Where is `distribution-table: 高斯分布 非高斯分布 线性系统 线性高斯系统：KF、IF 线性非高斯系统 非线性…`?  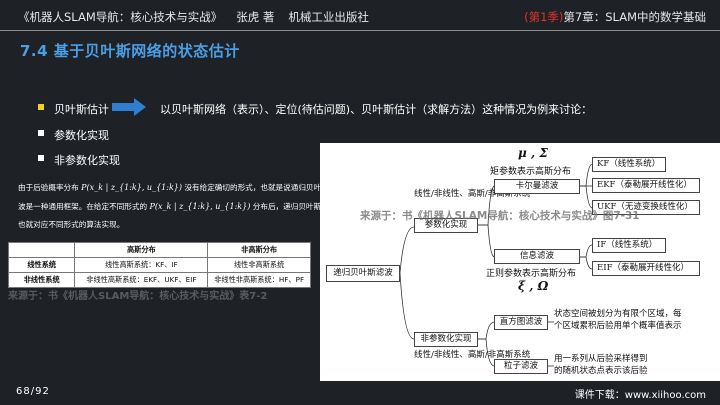 distribution-table: 高斯分布 非高斯分布 线性系统 线性高斯系统：KF、IF 线性非高斯系统 非线性… is located at coordinates (159, 265).